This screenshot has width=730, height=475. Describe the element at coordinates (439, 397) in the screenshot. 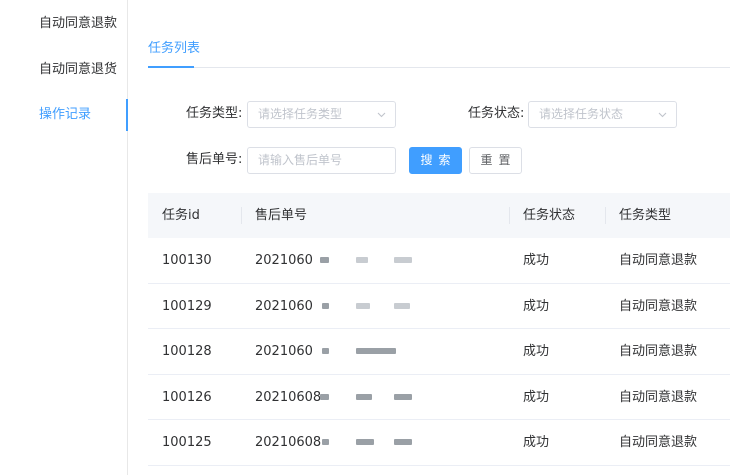

I see `table-row: 100126 20210608 成功 自动同意退款` at that location.